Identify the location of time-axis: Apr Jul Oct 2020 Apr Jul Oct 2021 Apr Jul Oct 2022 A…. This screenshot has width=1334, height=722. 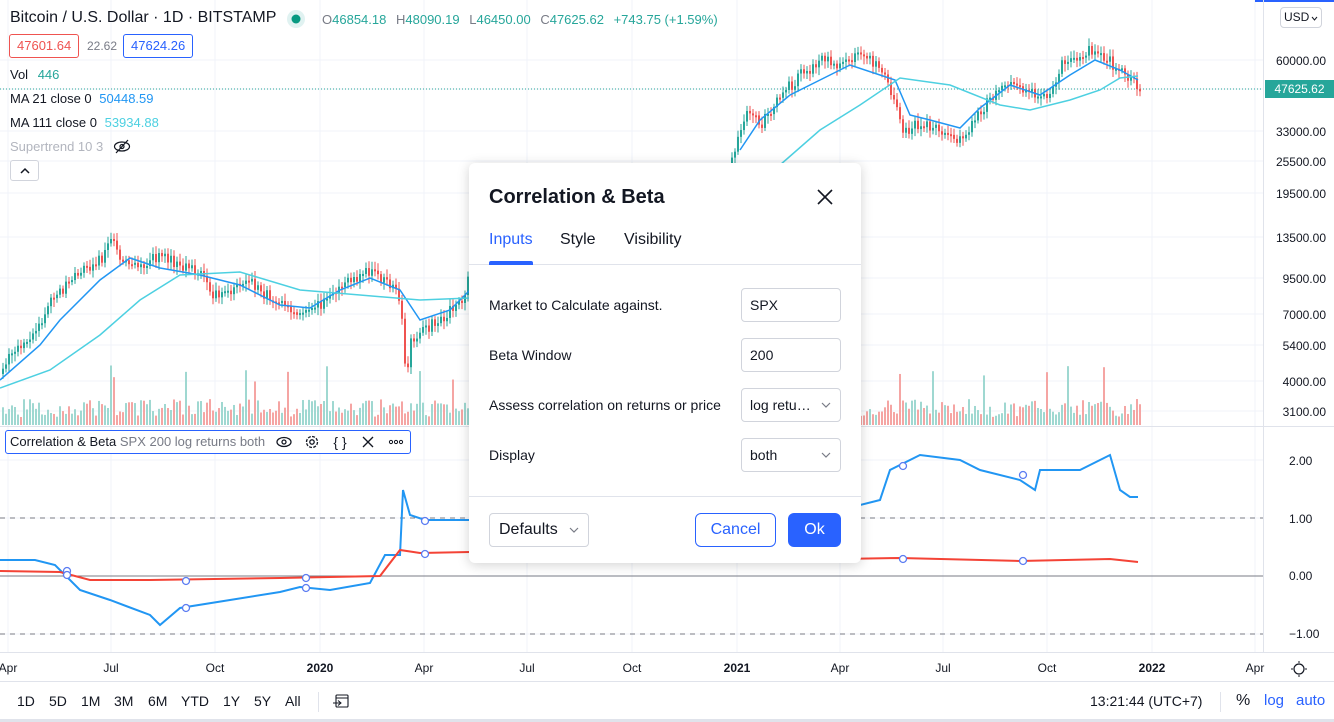
(667, 666).